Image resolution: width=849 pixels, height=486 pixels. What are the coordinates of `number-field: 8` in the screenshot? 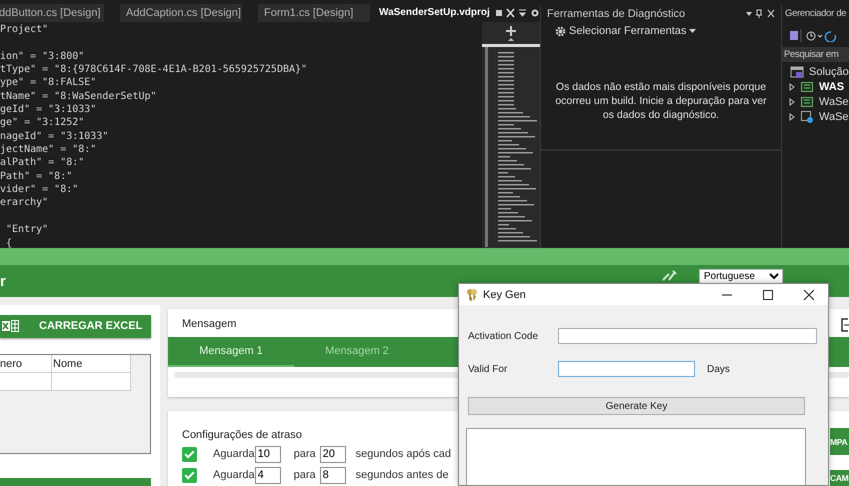 It's located at (333, 475).